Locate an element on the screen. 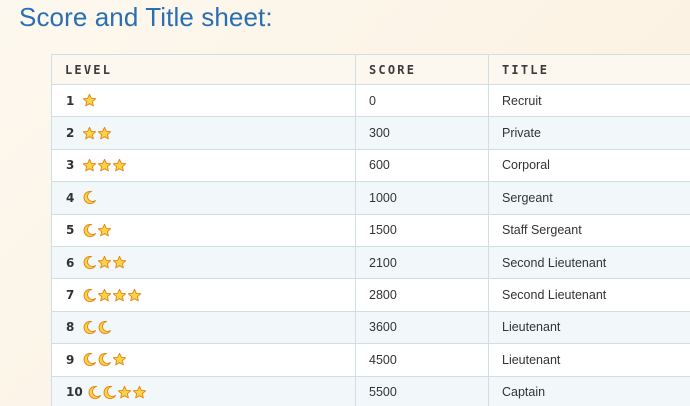  level-number: 10 is located at coordinates (74, 392).